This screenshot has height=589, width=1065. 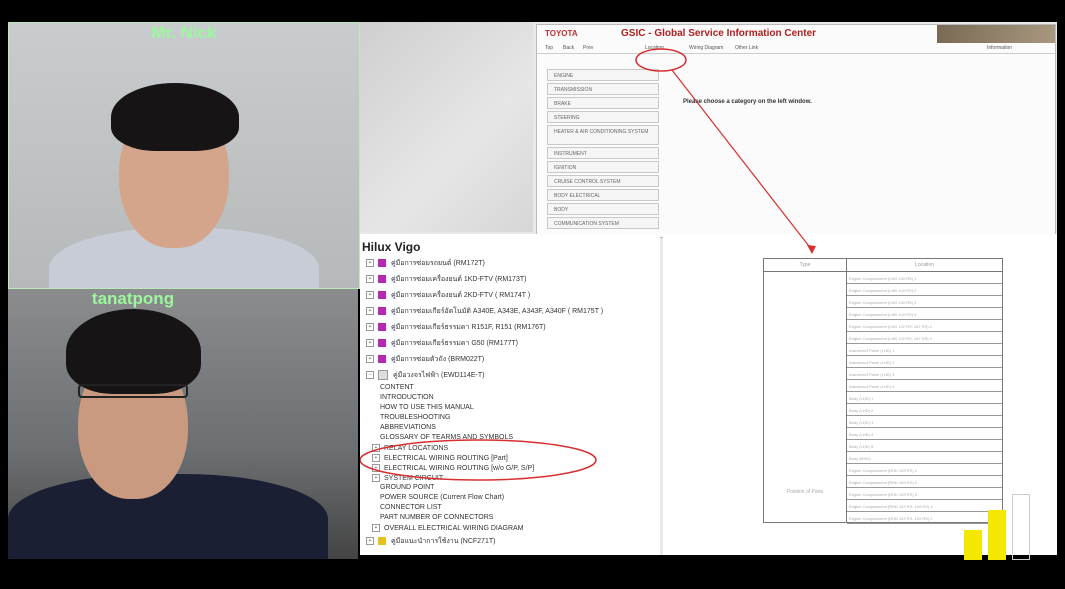 I want to click on person-2-torso, so click(x=168, y=516).